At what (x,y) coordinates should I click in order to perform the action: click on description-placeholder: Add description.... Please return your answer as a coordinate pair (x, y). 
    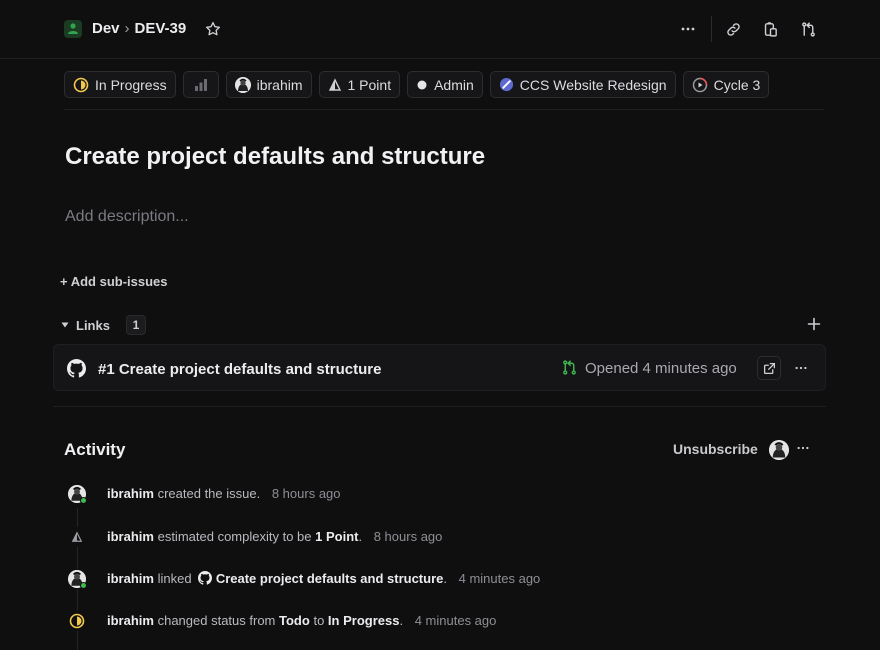
    Looking at the image, I should click on (127, 217).